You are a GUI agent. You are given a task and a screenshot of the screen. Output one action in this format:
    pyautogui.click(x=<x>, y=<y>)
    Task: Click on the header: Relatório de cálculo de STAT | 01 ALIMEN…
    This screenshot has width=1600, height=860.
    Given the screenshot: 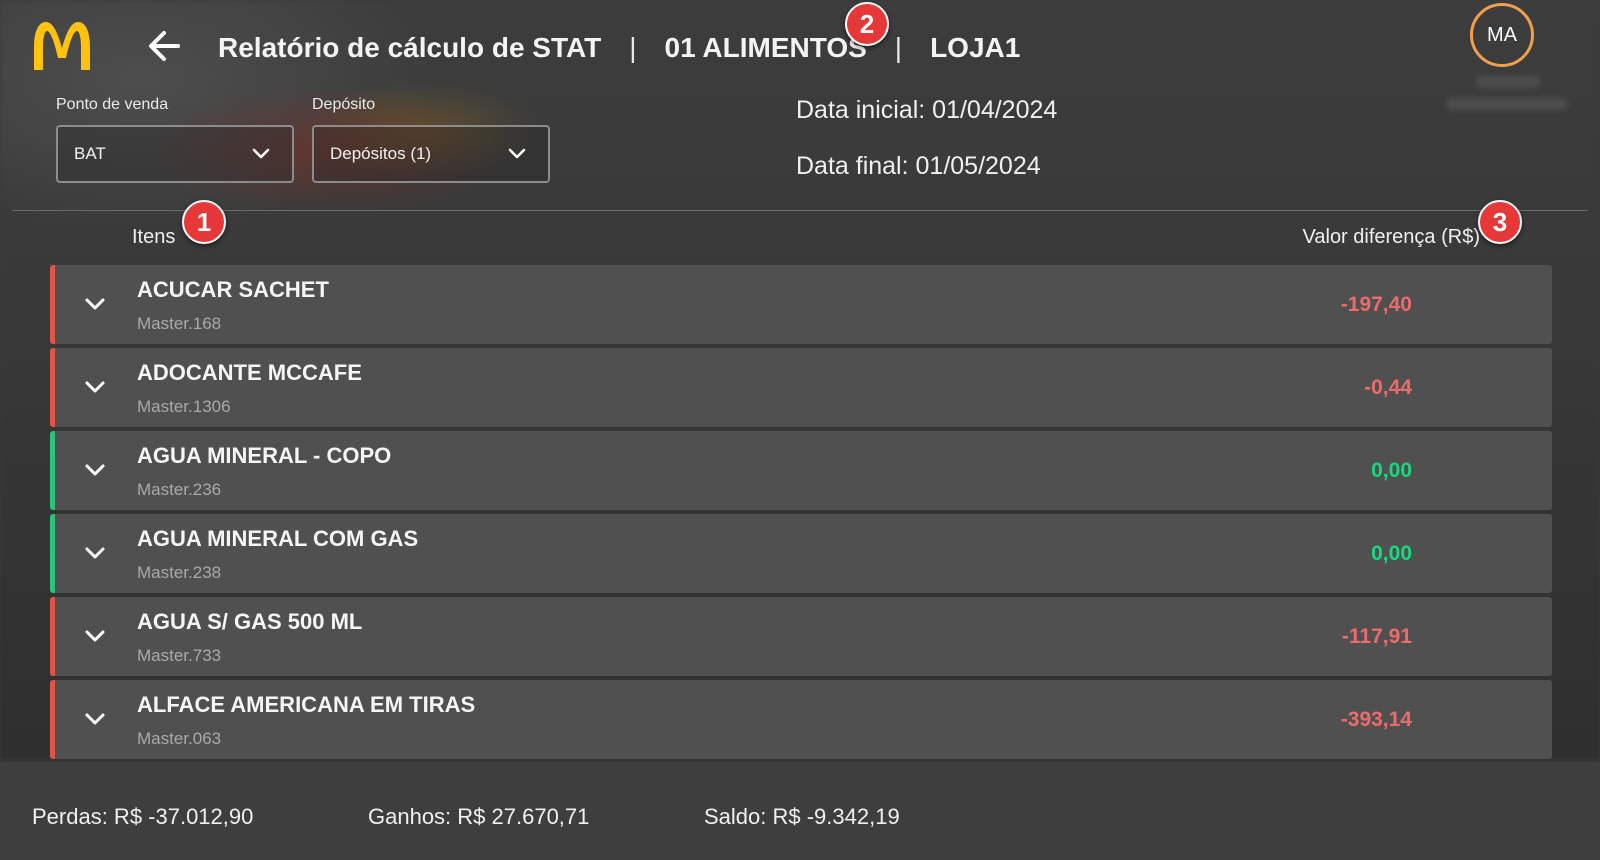 What is the action you would take?
    pyautogui.click(x=800, y=55)
    